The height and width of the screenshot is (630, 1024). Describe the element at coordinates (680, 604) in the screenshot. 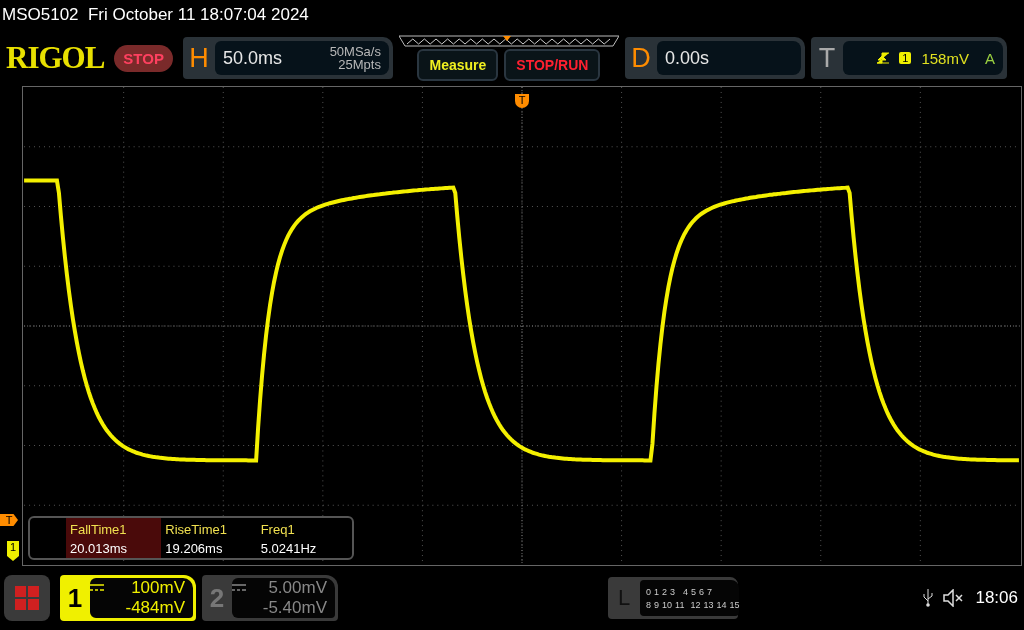

I see `logic-channel-label: 11` at that location.